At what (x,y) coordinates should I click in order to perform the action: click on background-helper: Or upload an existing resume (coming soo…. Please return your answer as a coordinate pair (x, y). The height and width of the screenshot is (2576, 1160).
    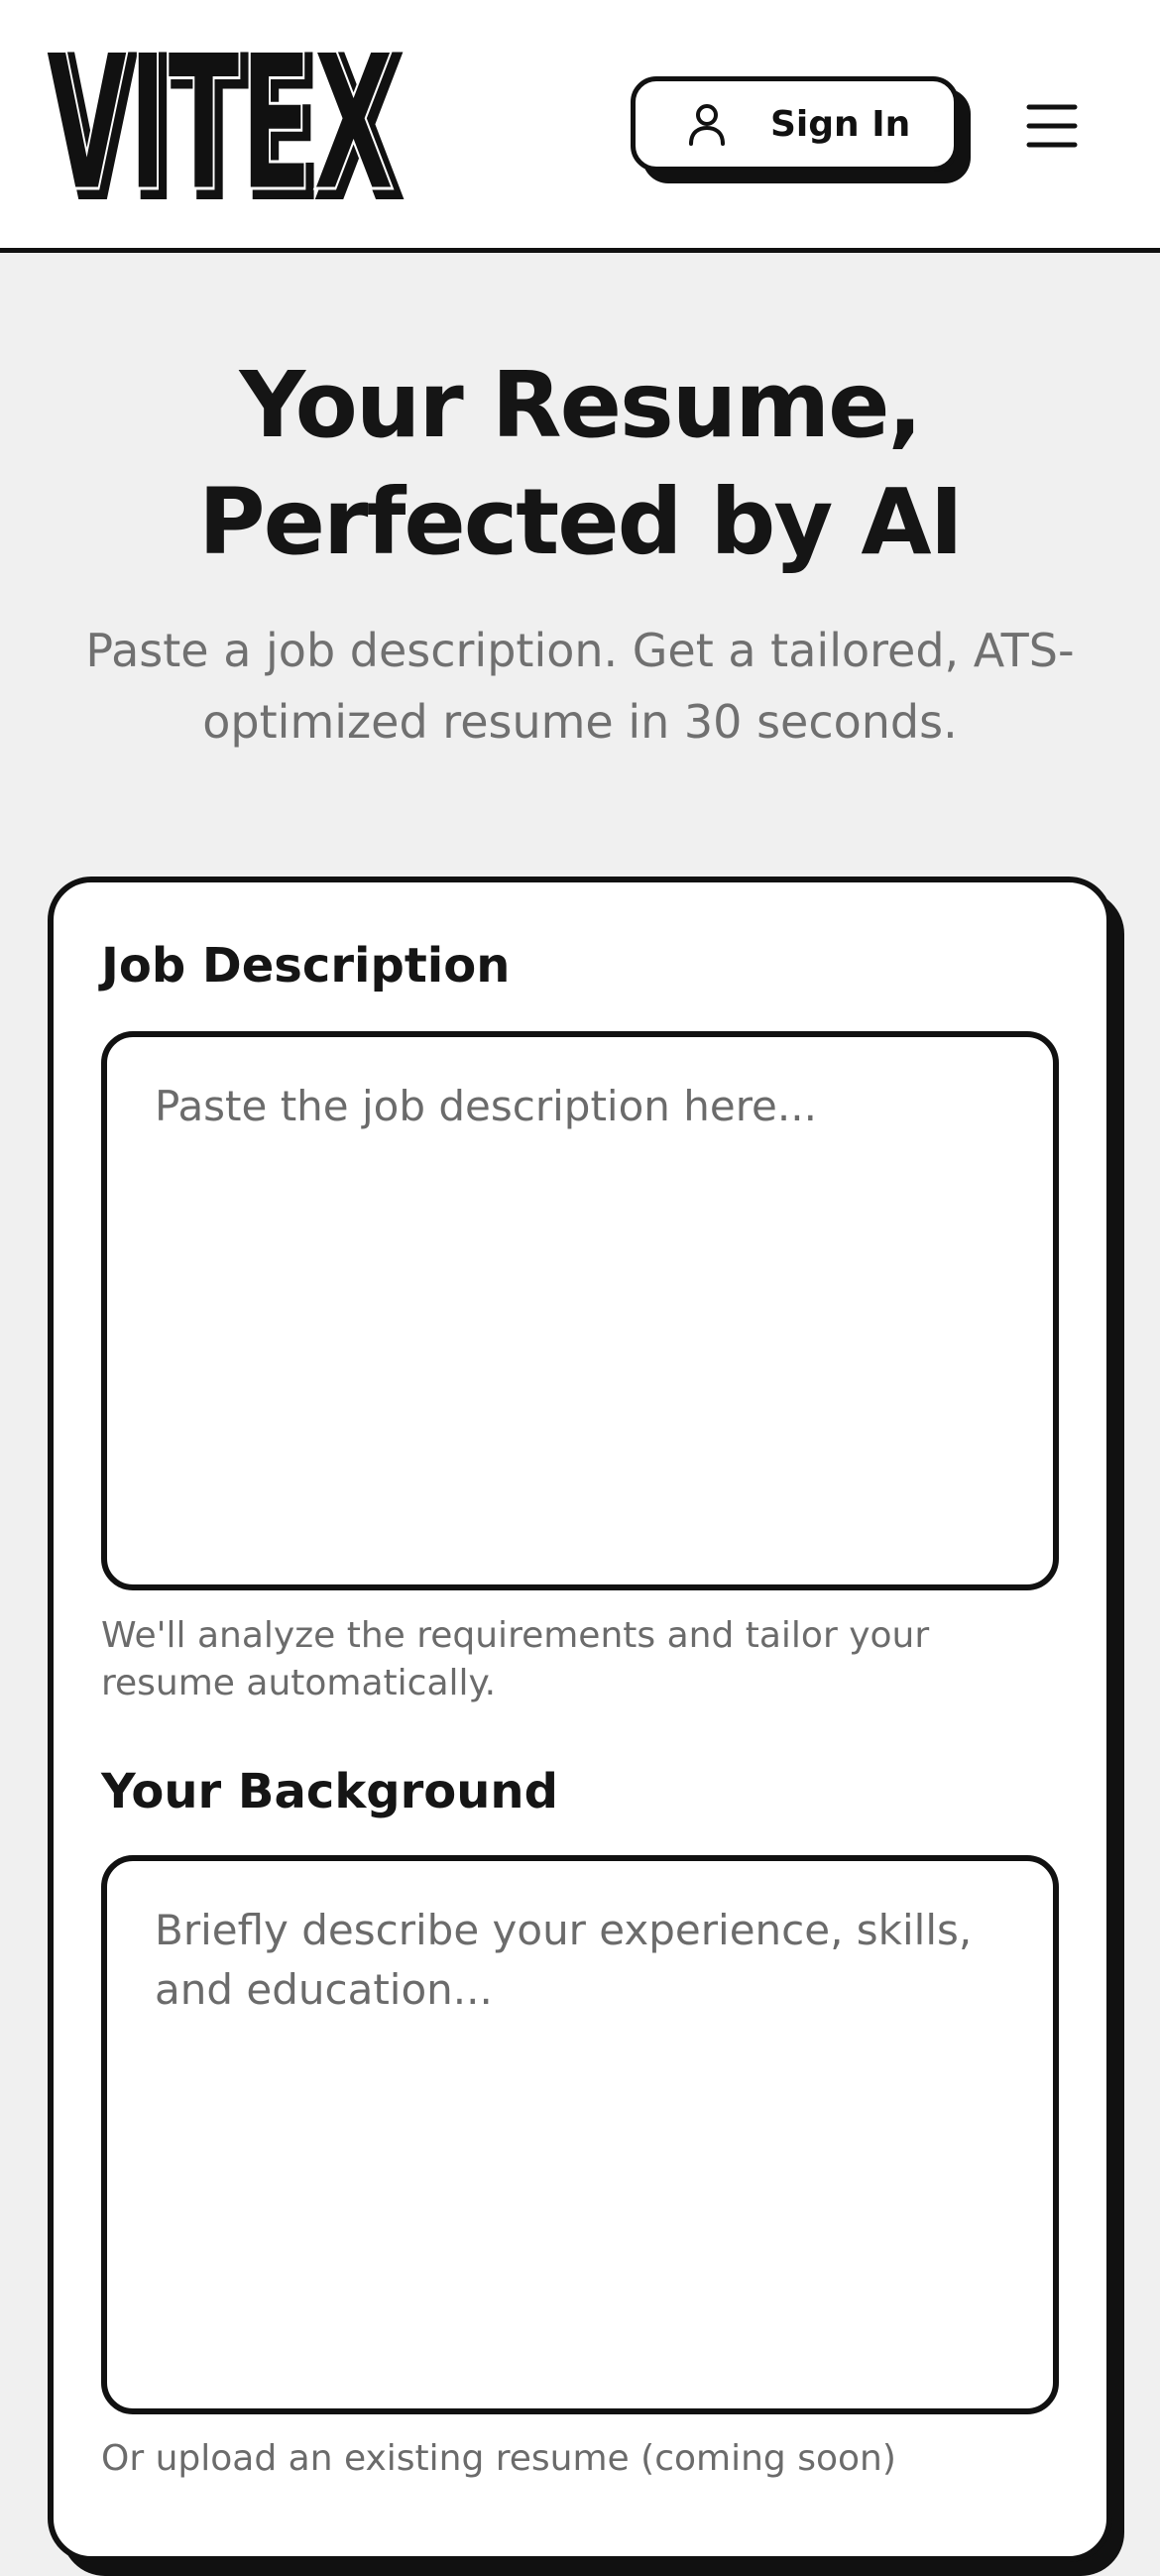
    Looking at the image, I should click on (498, 2459).